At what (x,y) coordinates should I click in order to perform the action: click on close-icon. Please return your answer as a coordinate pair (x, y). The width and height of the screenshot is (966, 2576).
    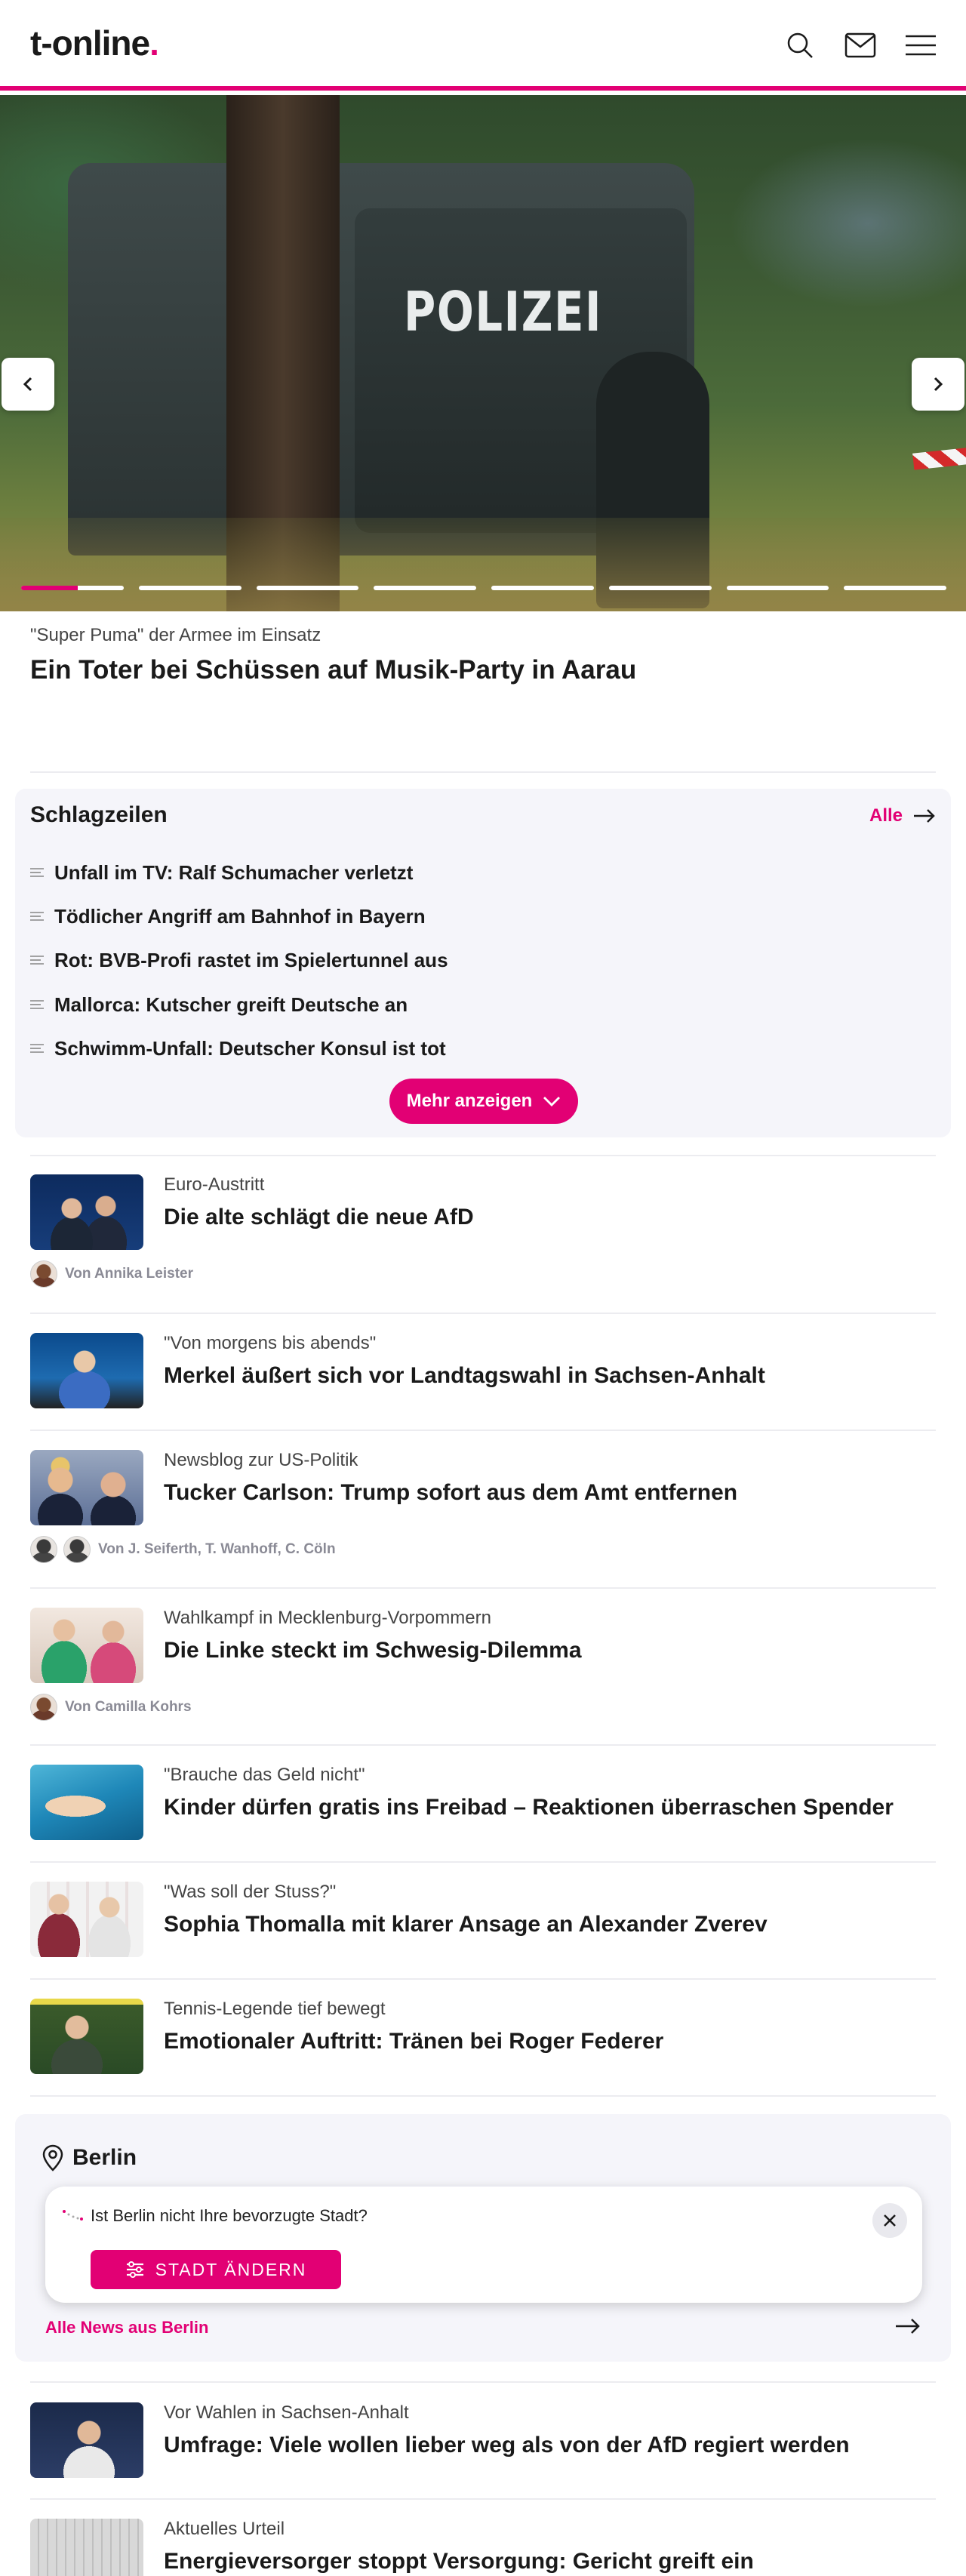
    Looking at the image, I should click on (890, 2220).